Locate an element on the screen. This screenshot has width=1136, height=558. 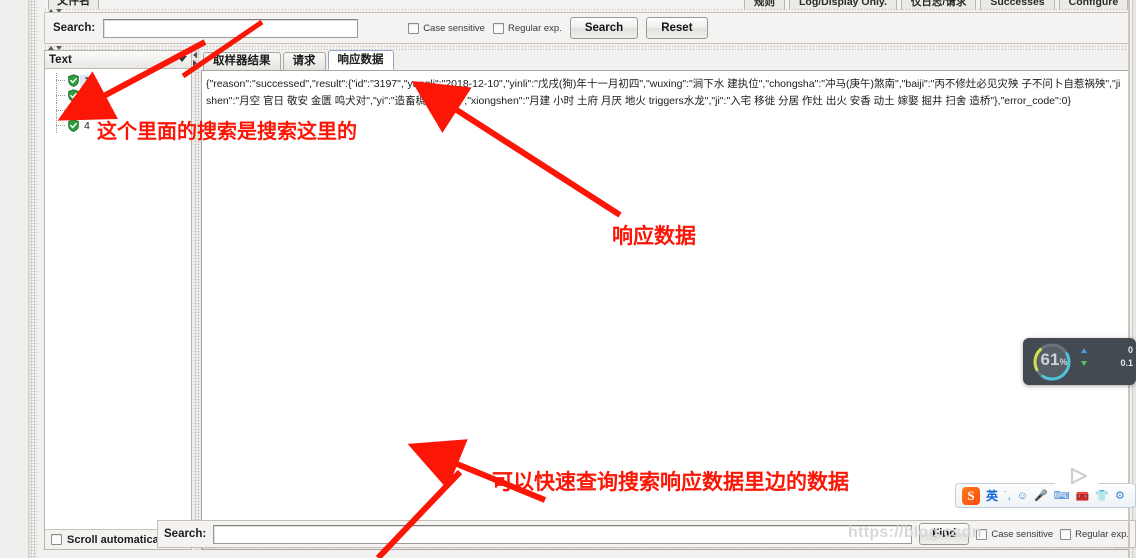
top-case-sensitive-checkbox: Case sensitive is located at coordinates (446, 28).